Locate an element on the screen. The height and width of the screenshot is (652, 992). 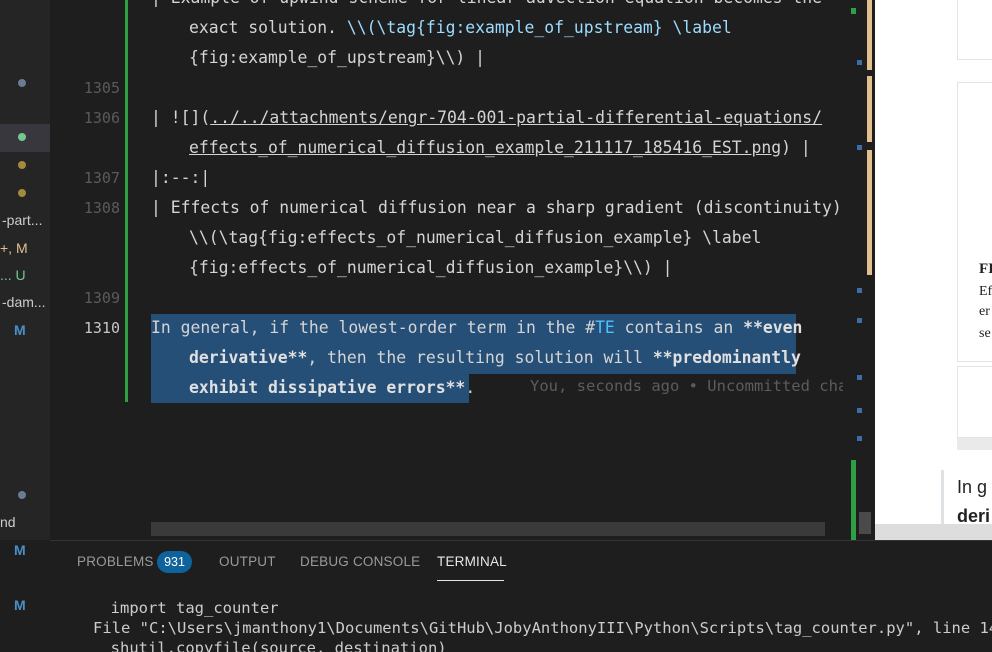
terminal-line: shutil.copyfile(source, destination) is located at coordinates (269, 645).